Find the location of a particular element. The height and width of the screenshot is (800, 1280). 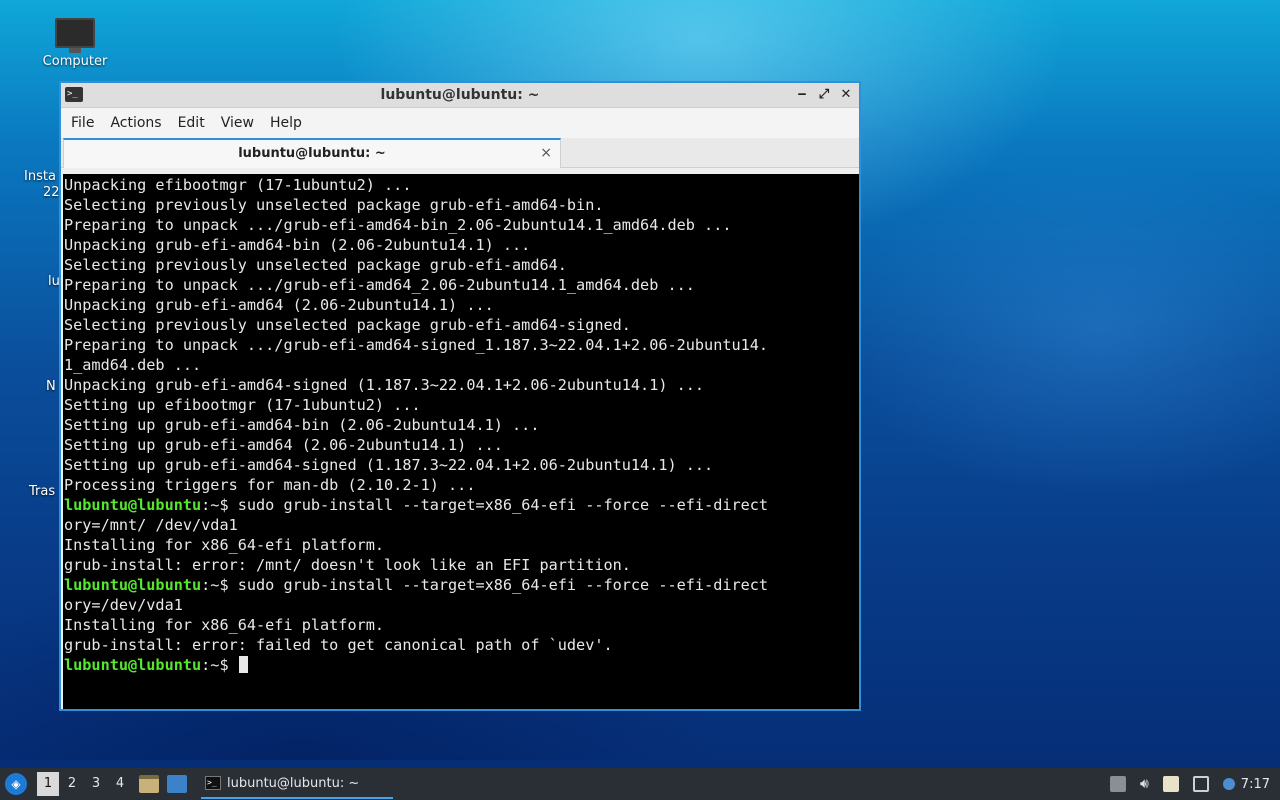

desktop-icon-installer-version: 22 is located at coordinates (51, 192).